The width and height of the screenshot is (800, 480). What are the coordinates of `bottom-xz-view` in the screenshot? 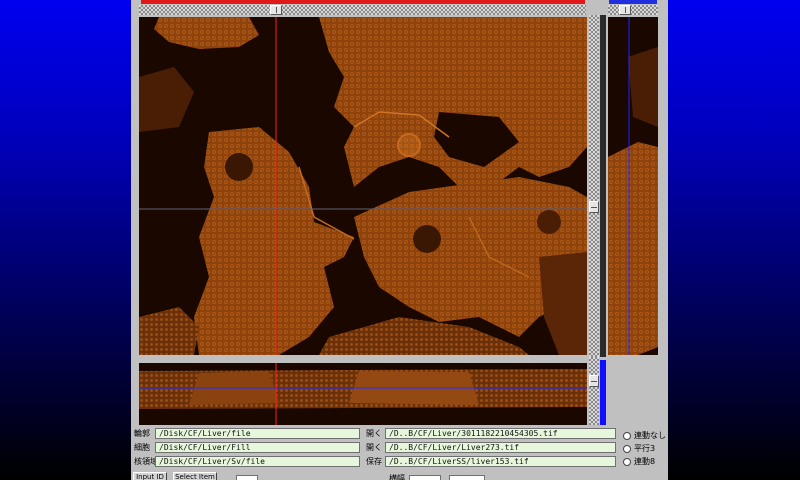 It's located at (363, 394).